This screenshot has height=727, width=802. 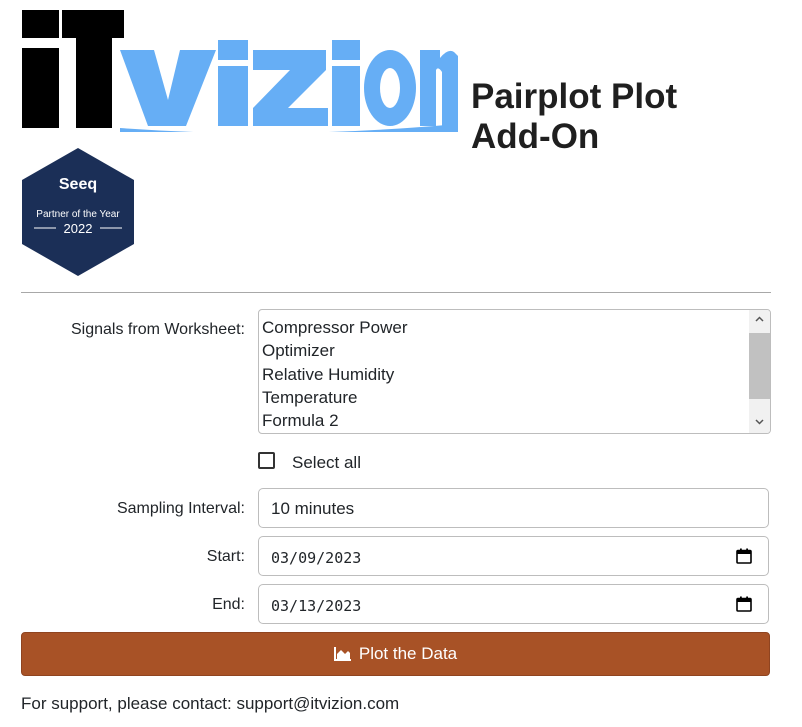 What do you see at coordinates (516, 350) in the screenshot?
I see `signal-option: Optimizer` at bounding box center [516, 350].